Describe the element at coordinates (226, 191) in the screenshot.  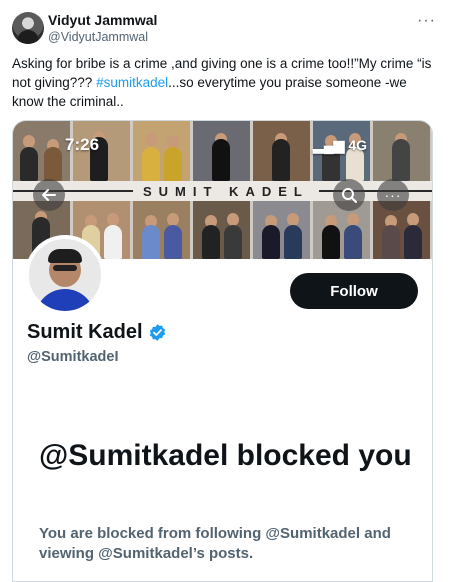
I see `banner-title: SUMIT KADEL` at that location.